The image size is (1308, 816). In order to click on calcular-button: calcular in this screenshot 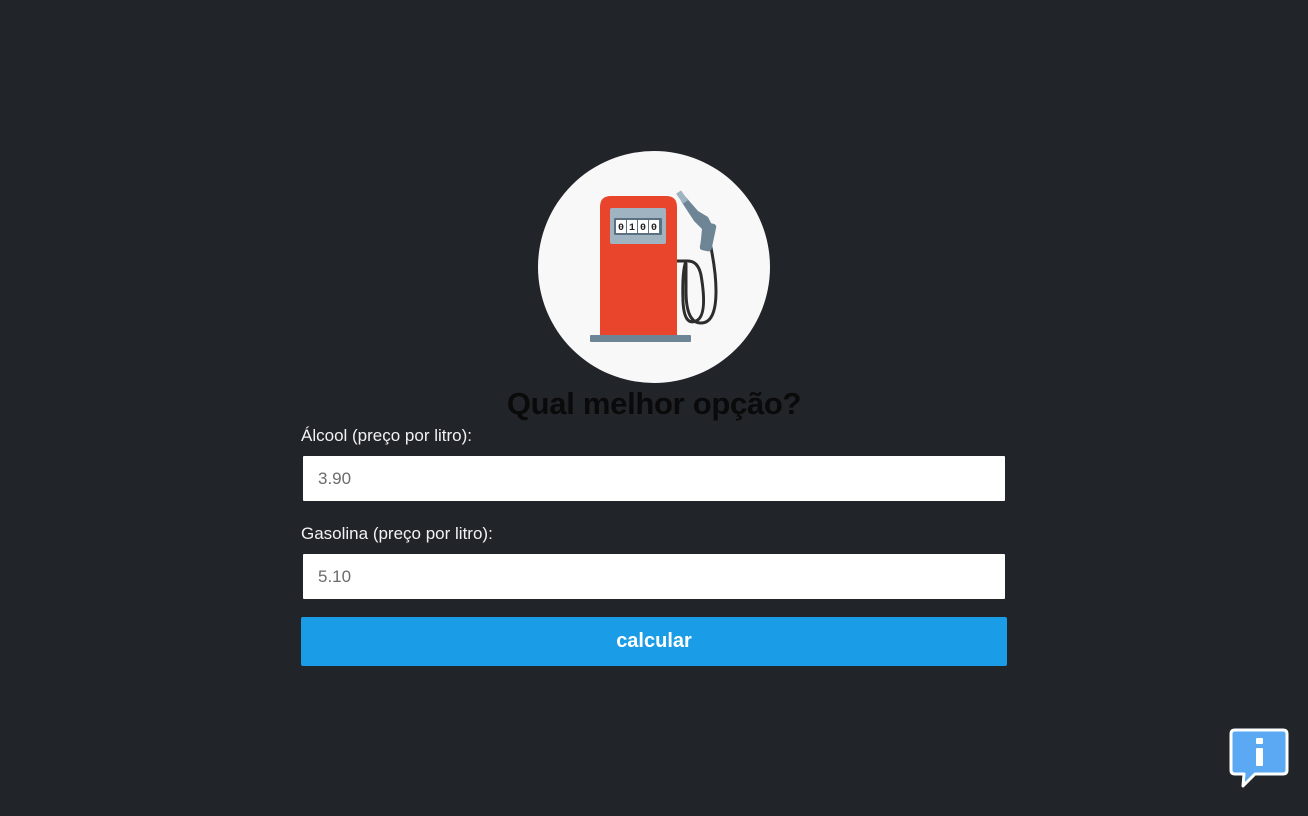, I will do `click(654, 641)`.